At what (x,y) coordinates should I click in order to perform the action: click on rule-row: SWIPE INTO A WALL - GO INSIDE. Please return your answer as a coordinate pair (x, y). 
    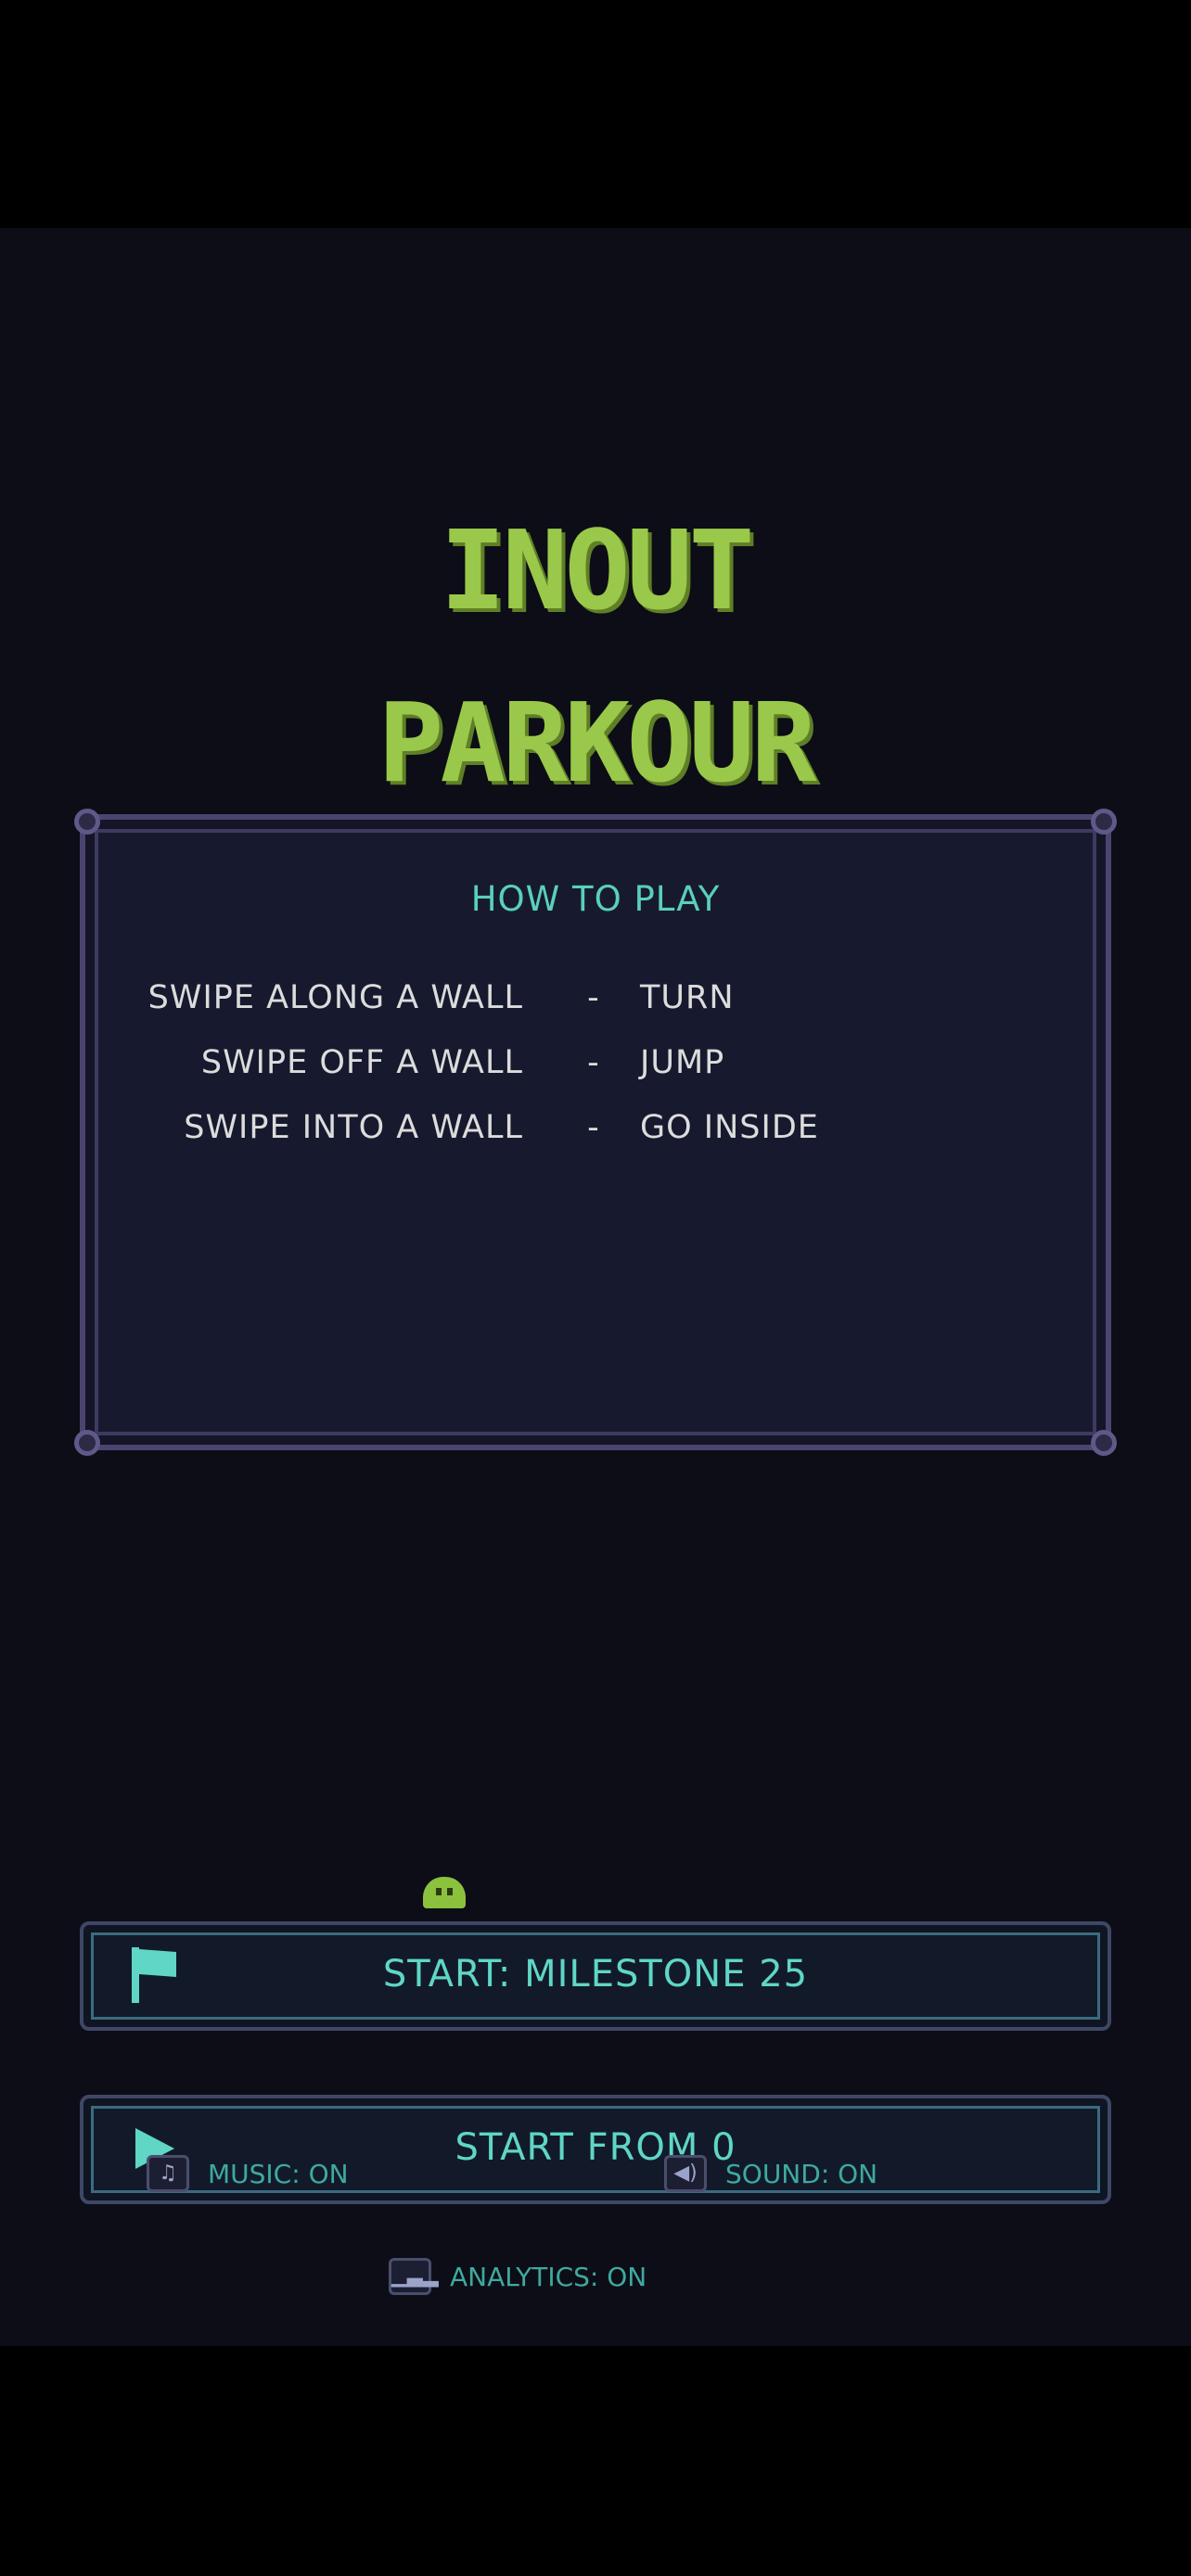
    Looking at the image, I should click on (595, 1132).